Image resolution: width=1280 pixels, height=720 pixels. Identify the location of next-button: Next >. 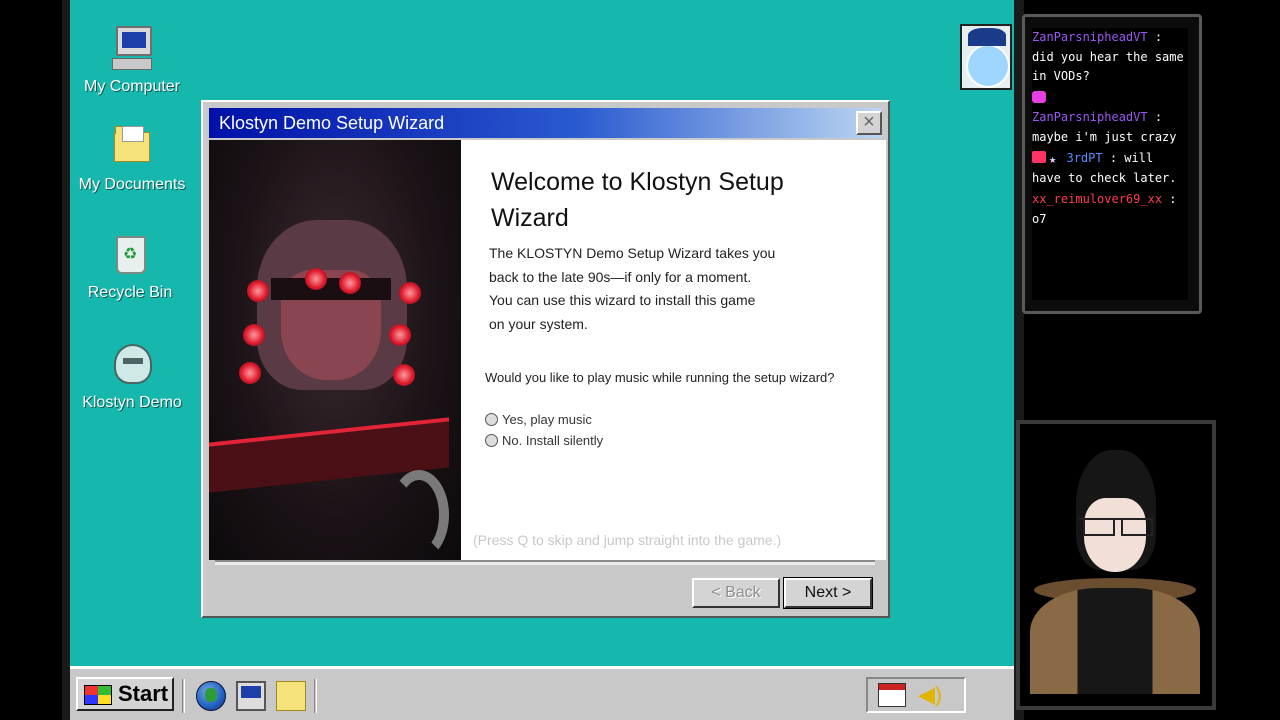
(828, 593).